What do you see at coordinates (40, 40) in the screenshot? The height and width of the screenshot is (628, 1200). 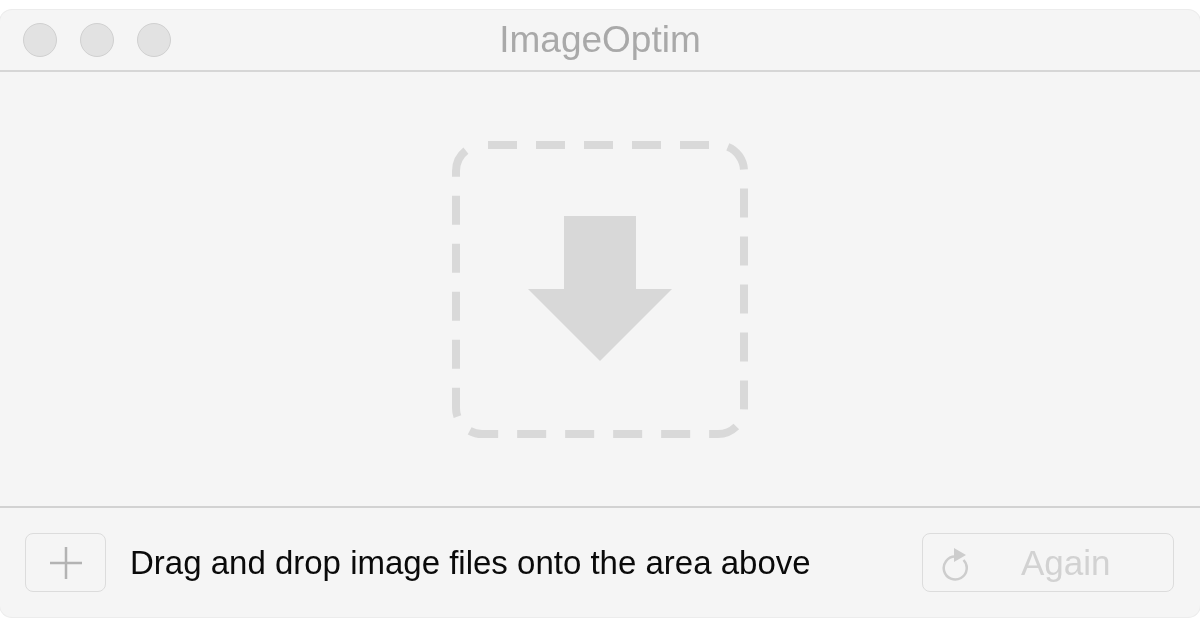 I see `close-button` at bounding box center [40, 40].